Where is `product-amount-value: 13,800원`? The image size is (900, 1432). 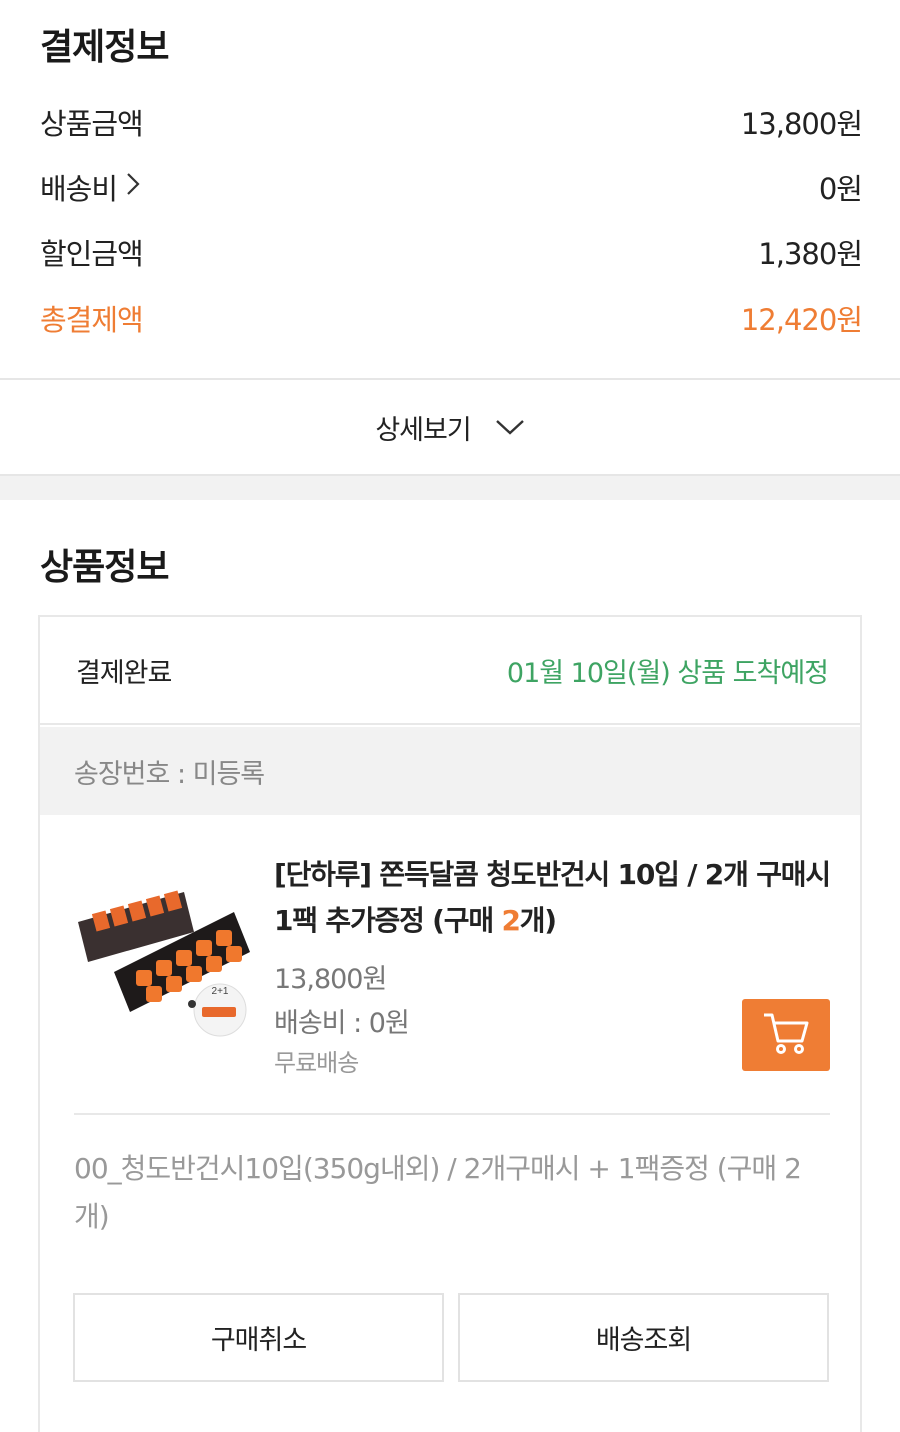
product-amount-value: 13,800원 is located at coordinates (801, 124).